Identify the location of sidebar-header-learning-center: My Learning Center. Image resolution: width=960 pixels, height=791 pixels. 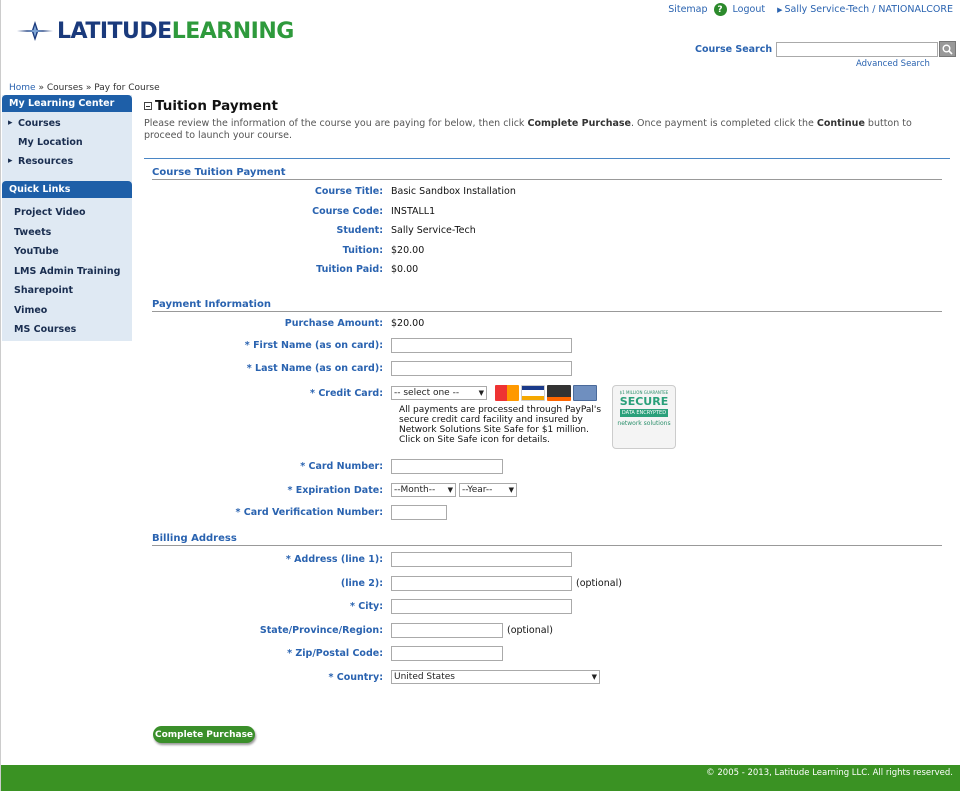
(67, 103).